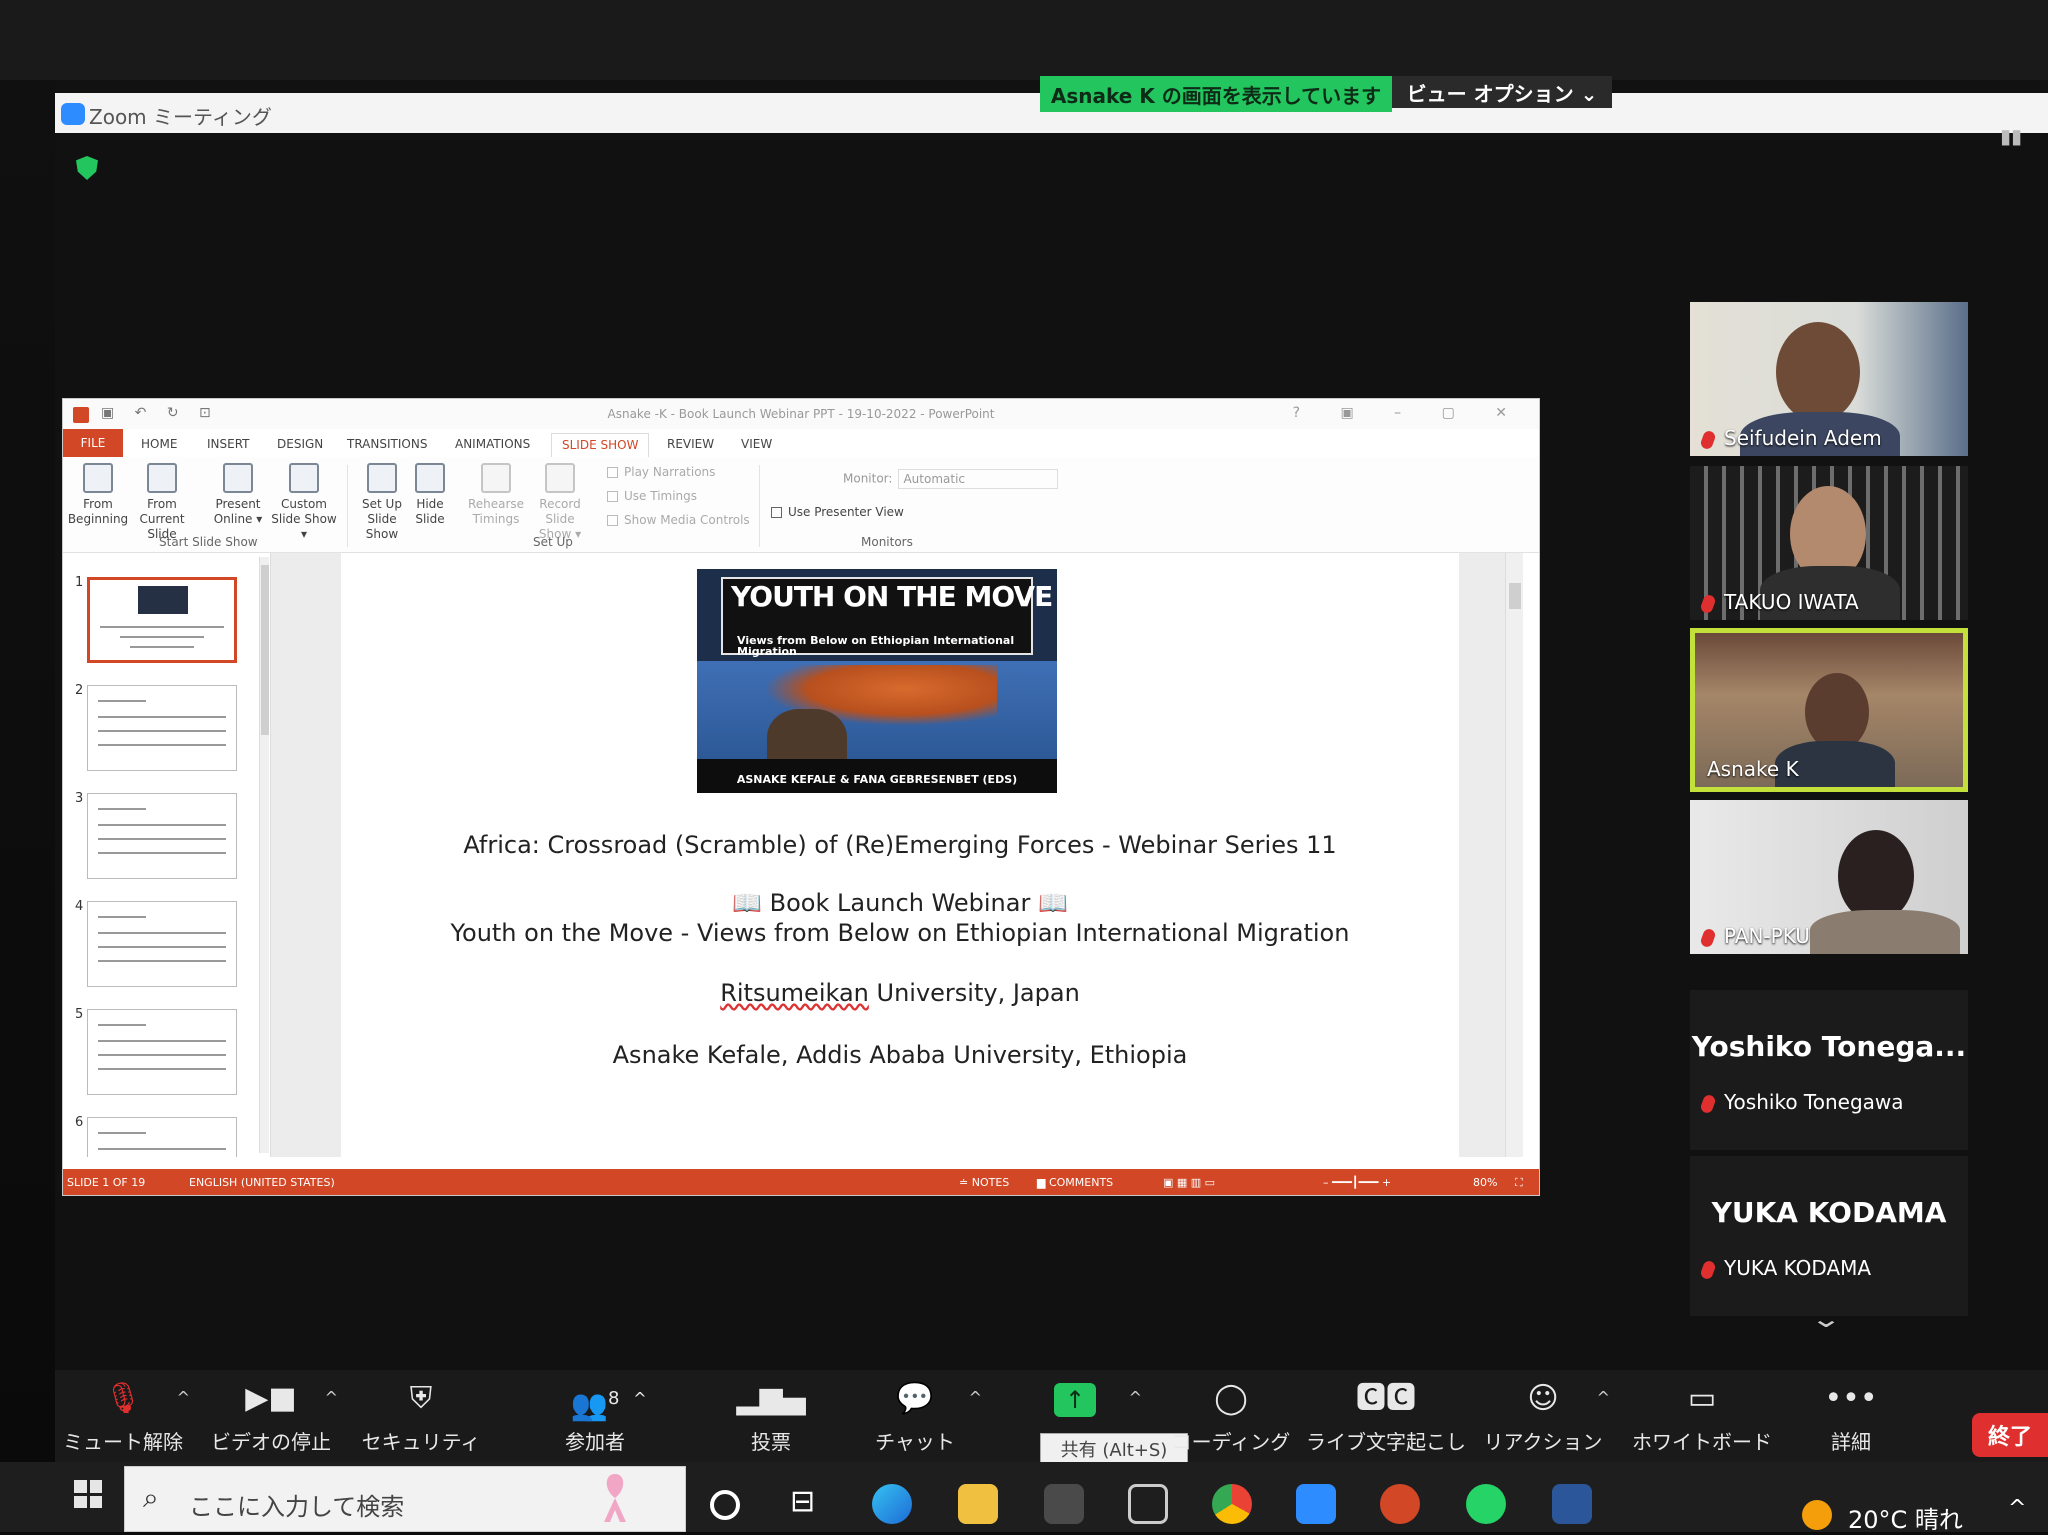 This screenshot has height=1535, width=2048. Describe the element at coordinates (1064, 1504) in the screenshot. I see `microsoft-store-icon` at that location.